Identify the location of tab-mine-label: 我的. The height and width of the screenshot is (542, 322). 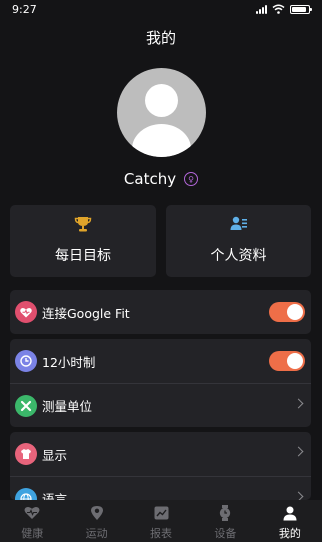
(289, 533).